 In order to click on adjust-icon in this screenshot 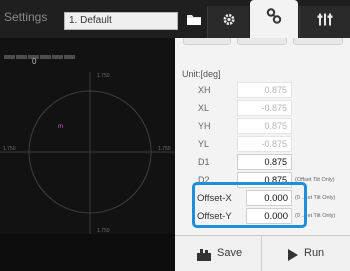, I will do `click(325, 22)`.